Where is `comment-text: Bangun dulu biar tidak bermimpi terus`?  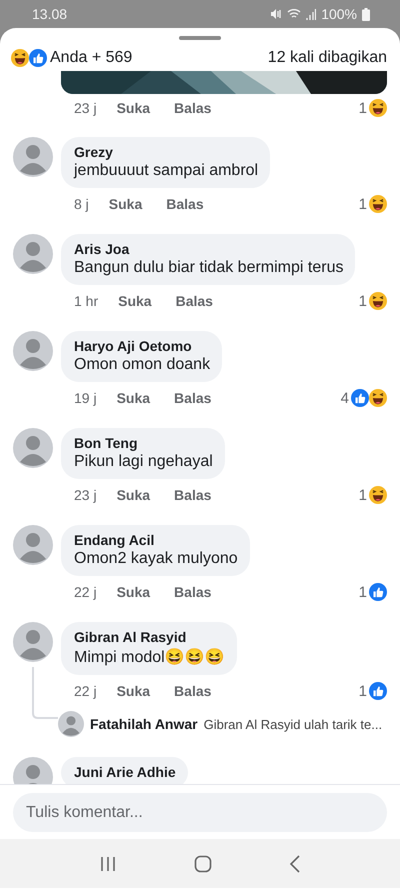 comment-text: Bangun dulu biar tidak bermimpi terus is located at coordinates (209, 268).